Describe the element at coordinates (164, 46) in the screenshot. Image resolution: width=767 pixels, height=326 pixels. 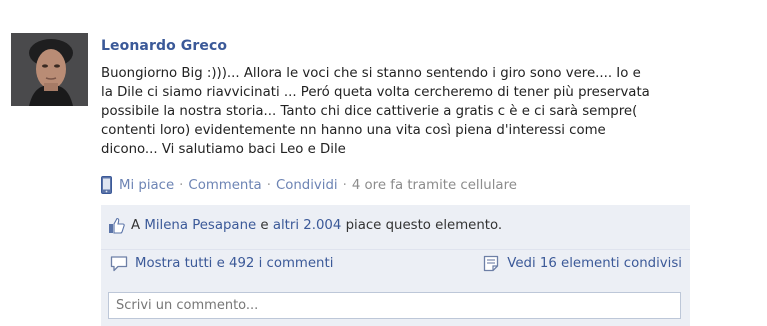
I see `post-author-name: Leonardo Greco` at that location.